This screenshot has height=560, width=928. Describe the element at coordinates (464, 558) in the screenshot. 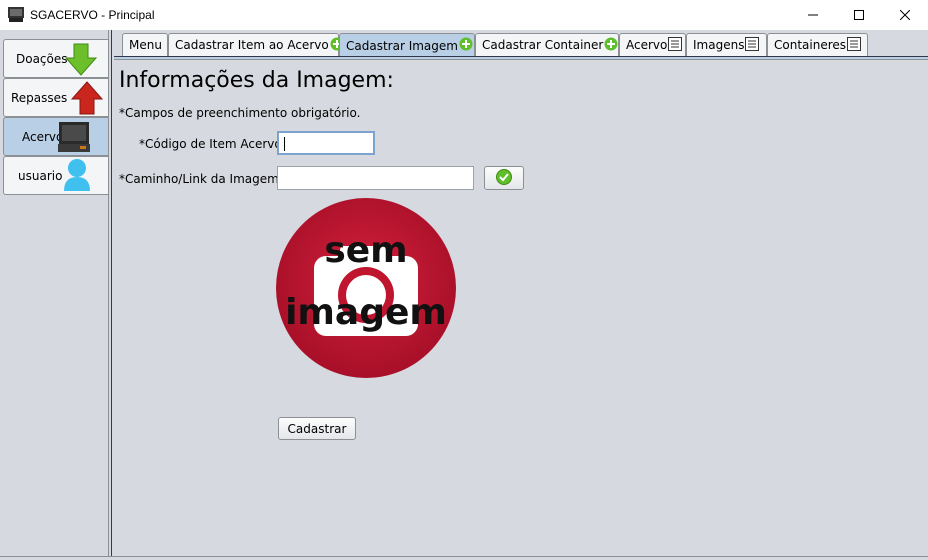

I see `window-bottom-edge` at that location.